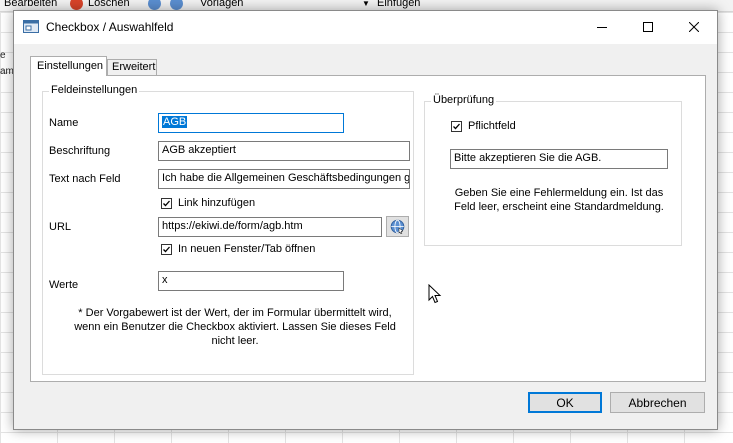  What do you see at coordinates (132, 67) in the screenshot?
I see `tab-erweitert: Erweitert` at bounding box center [132, 67].